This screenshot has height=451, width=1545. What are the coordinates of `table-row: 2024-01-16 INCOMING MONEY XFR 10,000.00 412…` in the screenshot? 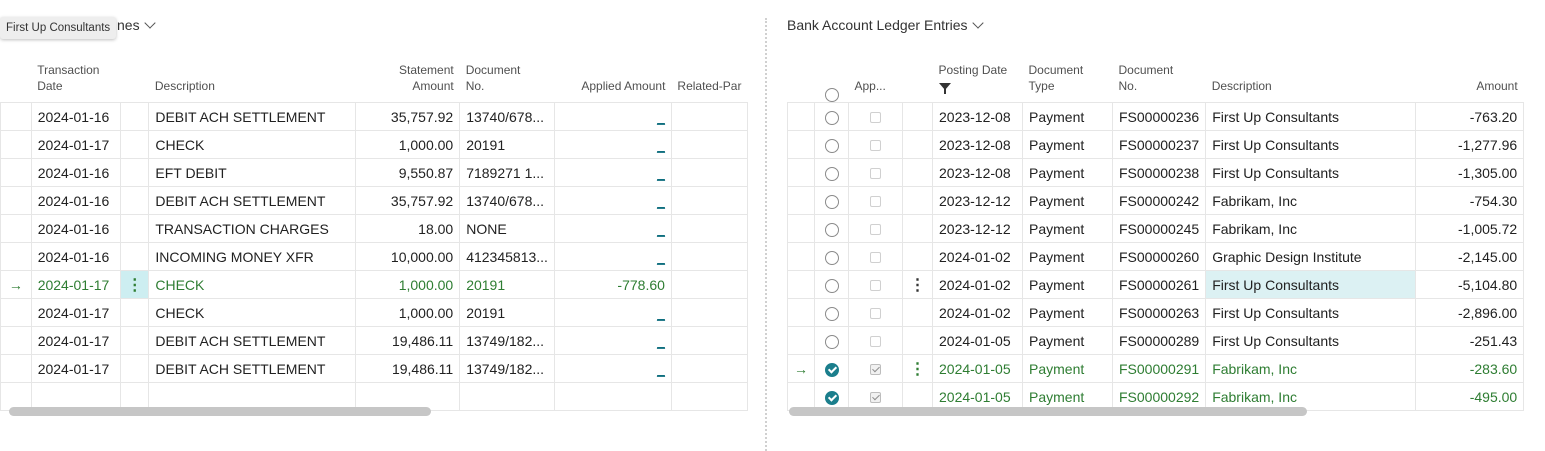 It's located at (374, 256).